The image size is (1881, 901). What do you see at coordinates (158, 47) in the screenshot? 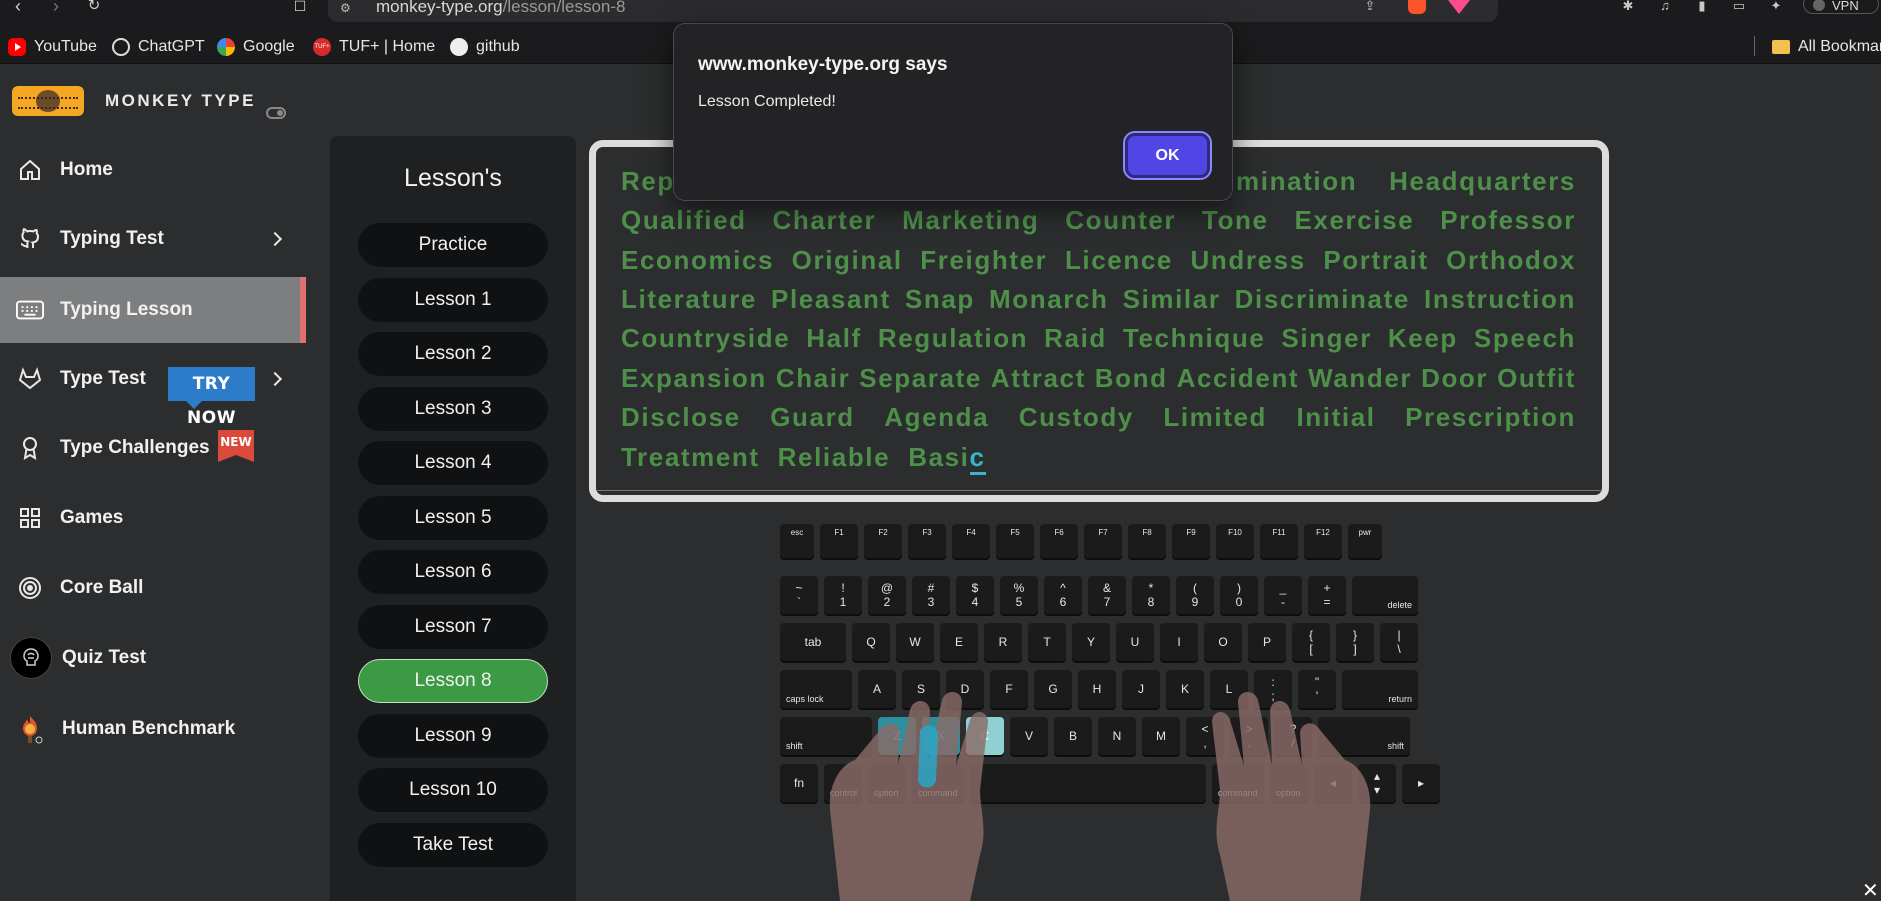
I see `bookmark-chatgpt: ChatGPT` at bounding box center [158, 47].